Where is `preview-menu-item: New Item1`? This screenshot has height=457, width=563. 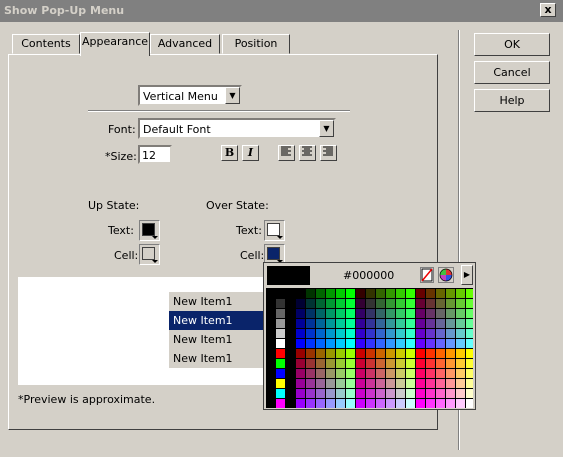 preview-menu-item: New Item1 is located at coordinates (219, 339).